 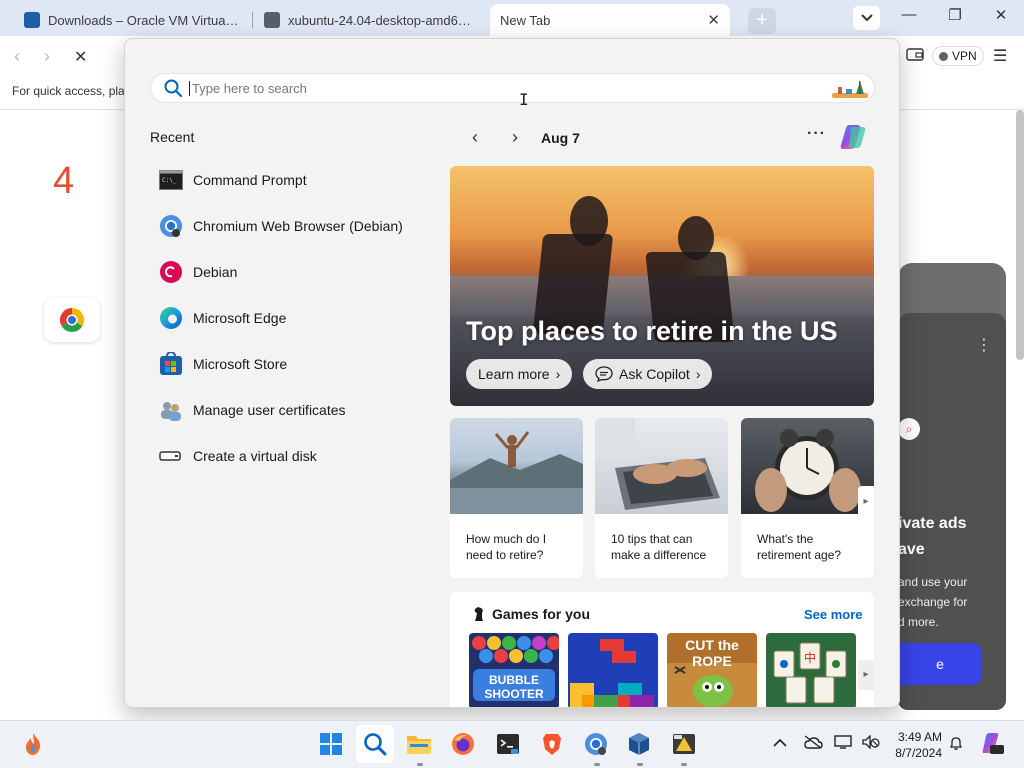 What do you see at coordinates (1020, 235) in the screenshot?
I see `page-scrollbar` at bounding box center [1020, 235].